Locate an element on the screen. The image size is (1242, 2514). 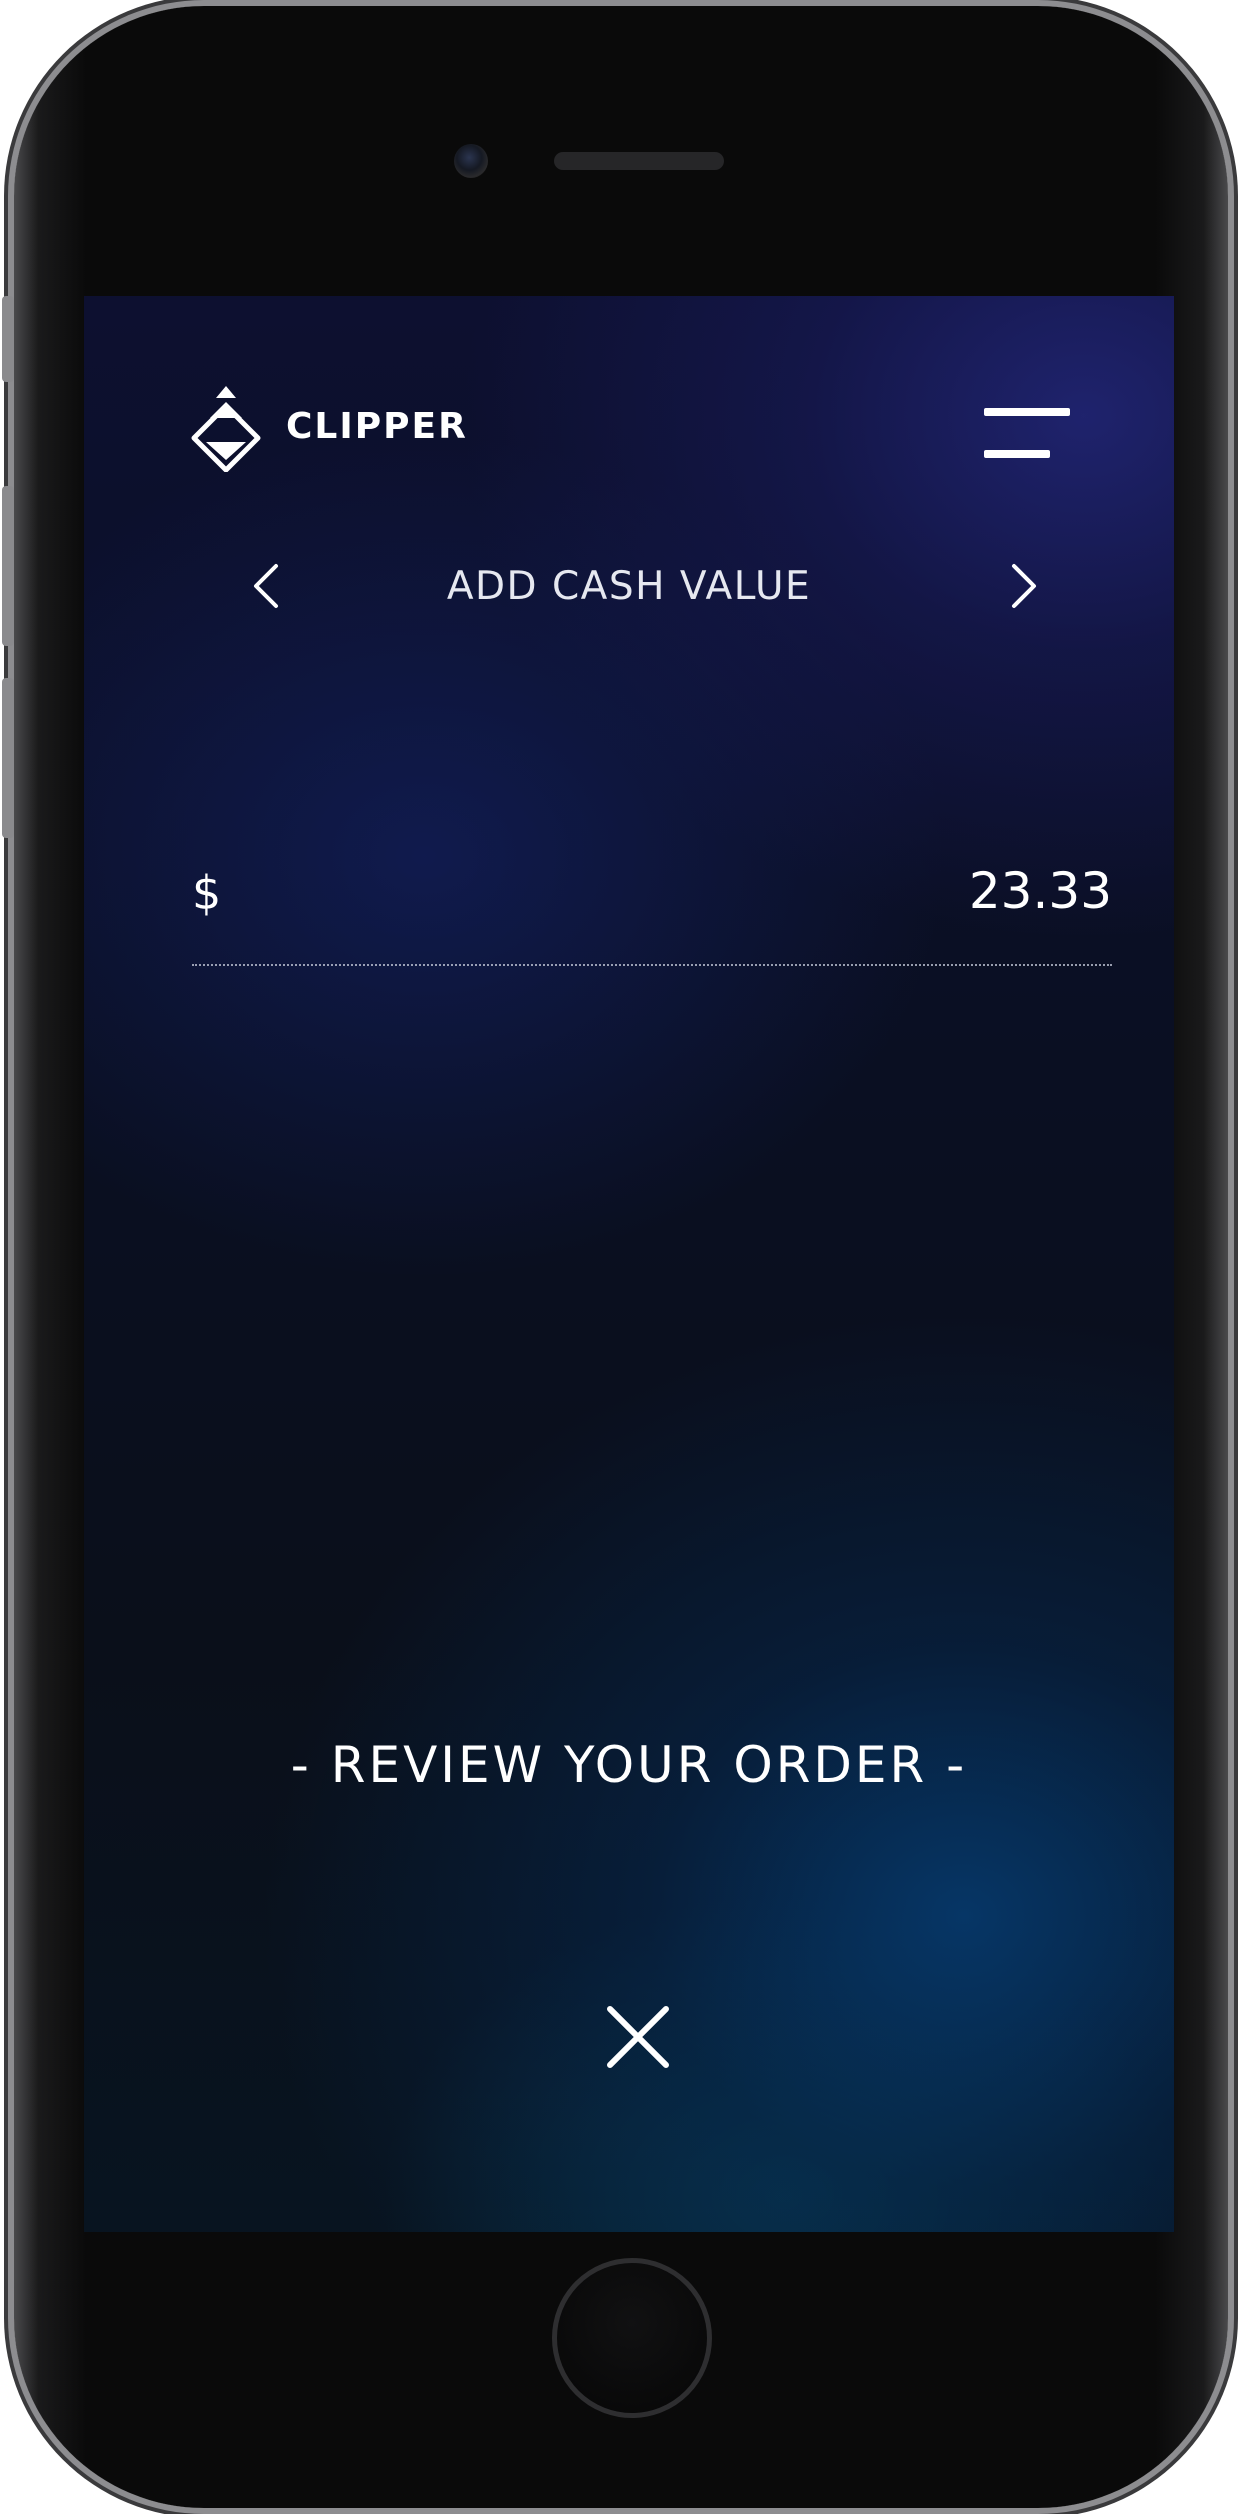
mute-switch is located at coordinates (8, 339).